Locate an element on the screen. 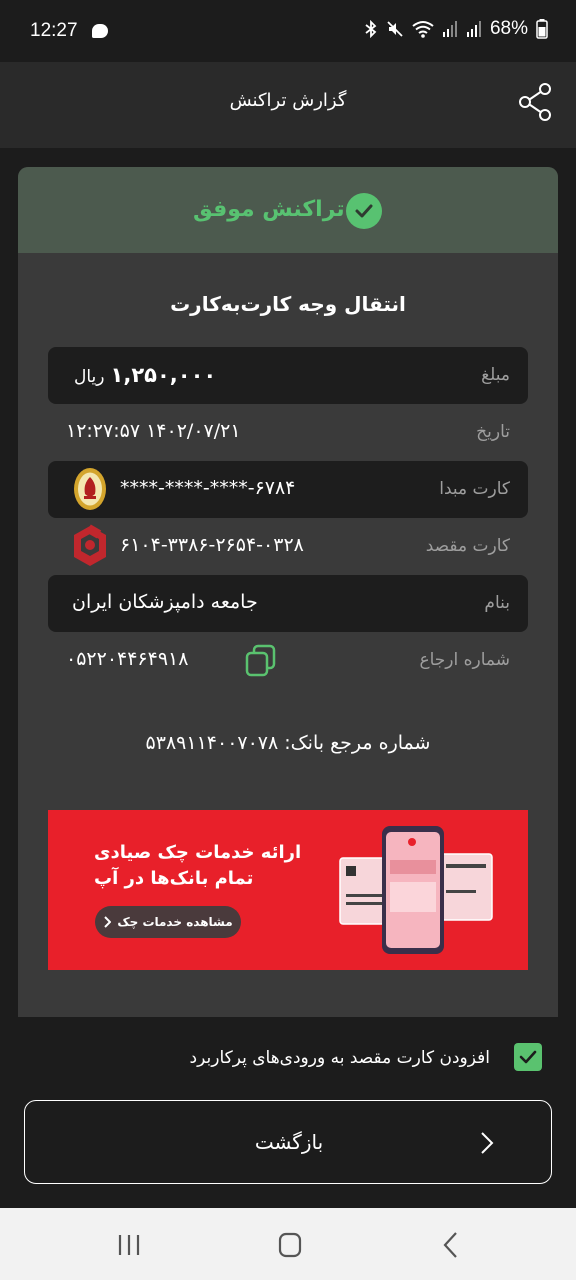 This screenshot has height=1280, width=576. status-time: 12:27 is located at coordinates (54, 30).